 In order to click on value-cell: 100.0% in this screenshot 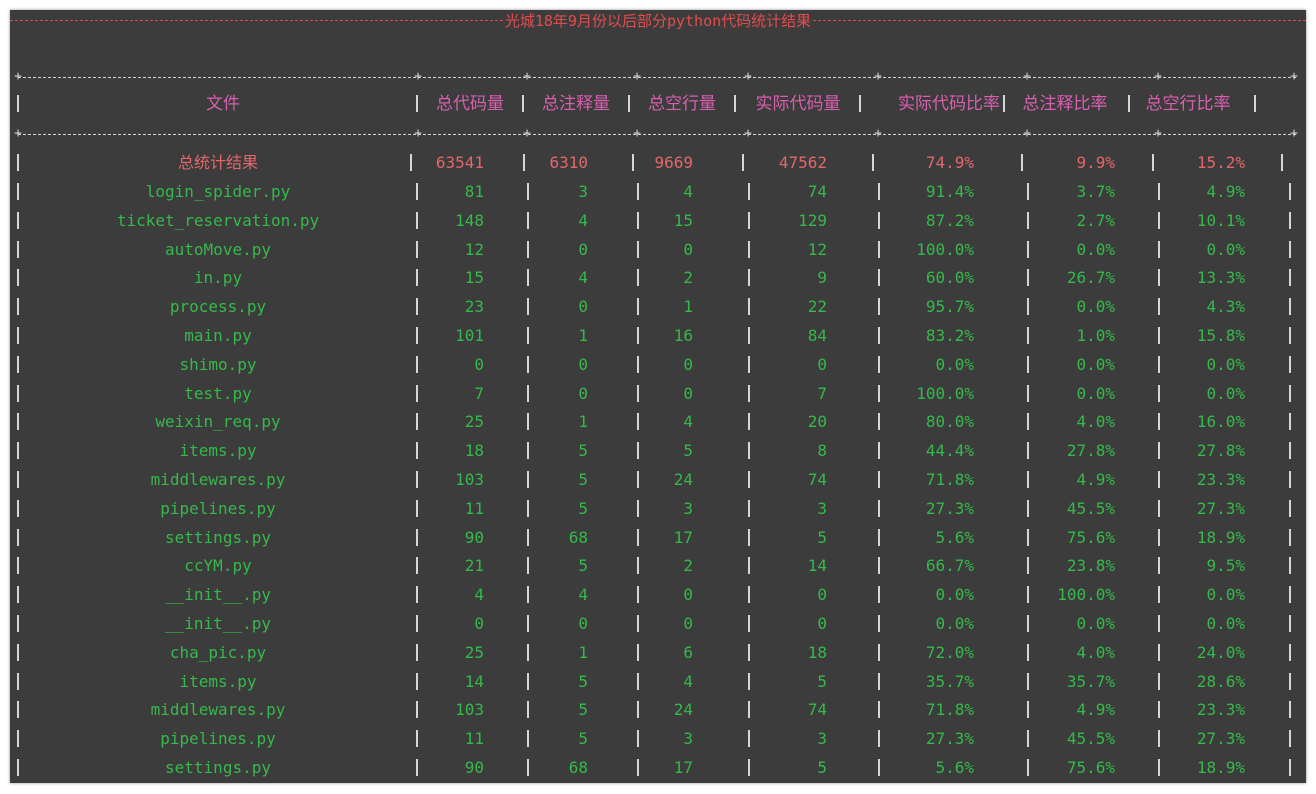, I will do `click(945, 393)`.